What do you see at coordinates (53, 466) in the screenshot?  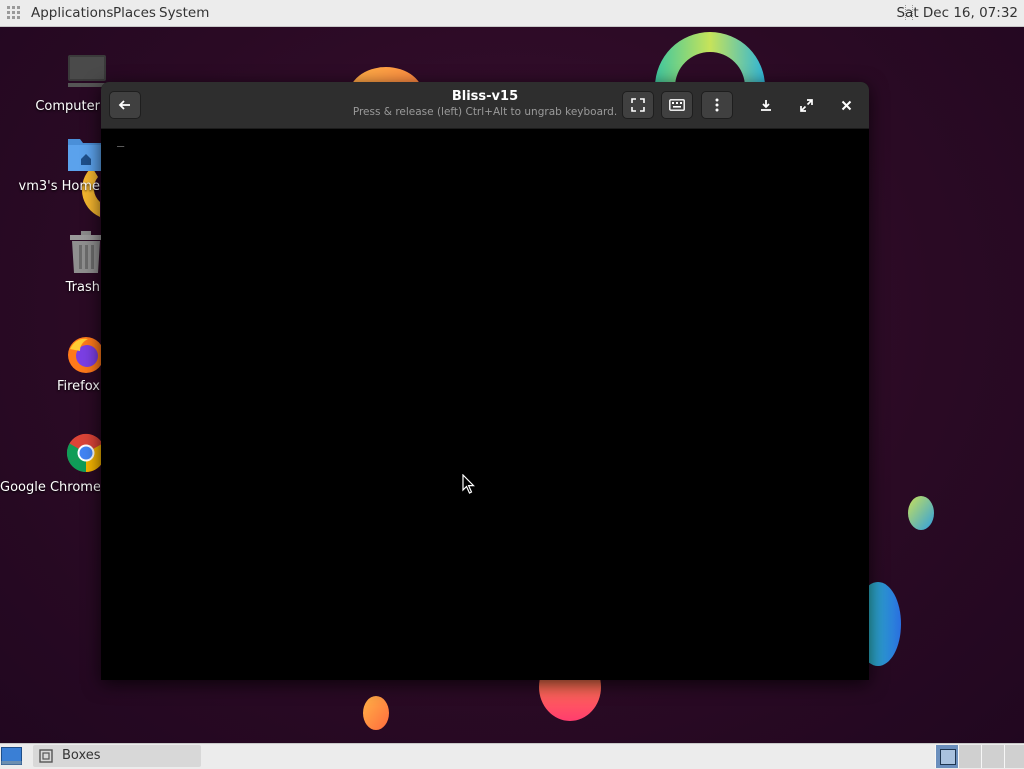 I see `desktop-icon-chrome: Google Chrome` at bounding box center [53, 466].